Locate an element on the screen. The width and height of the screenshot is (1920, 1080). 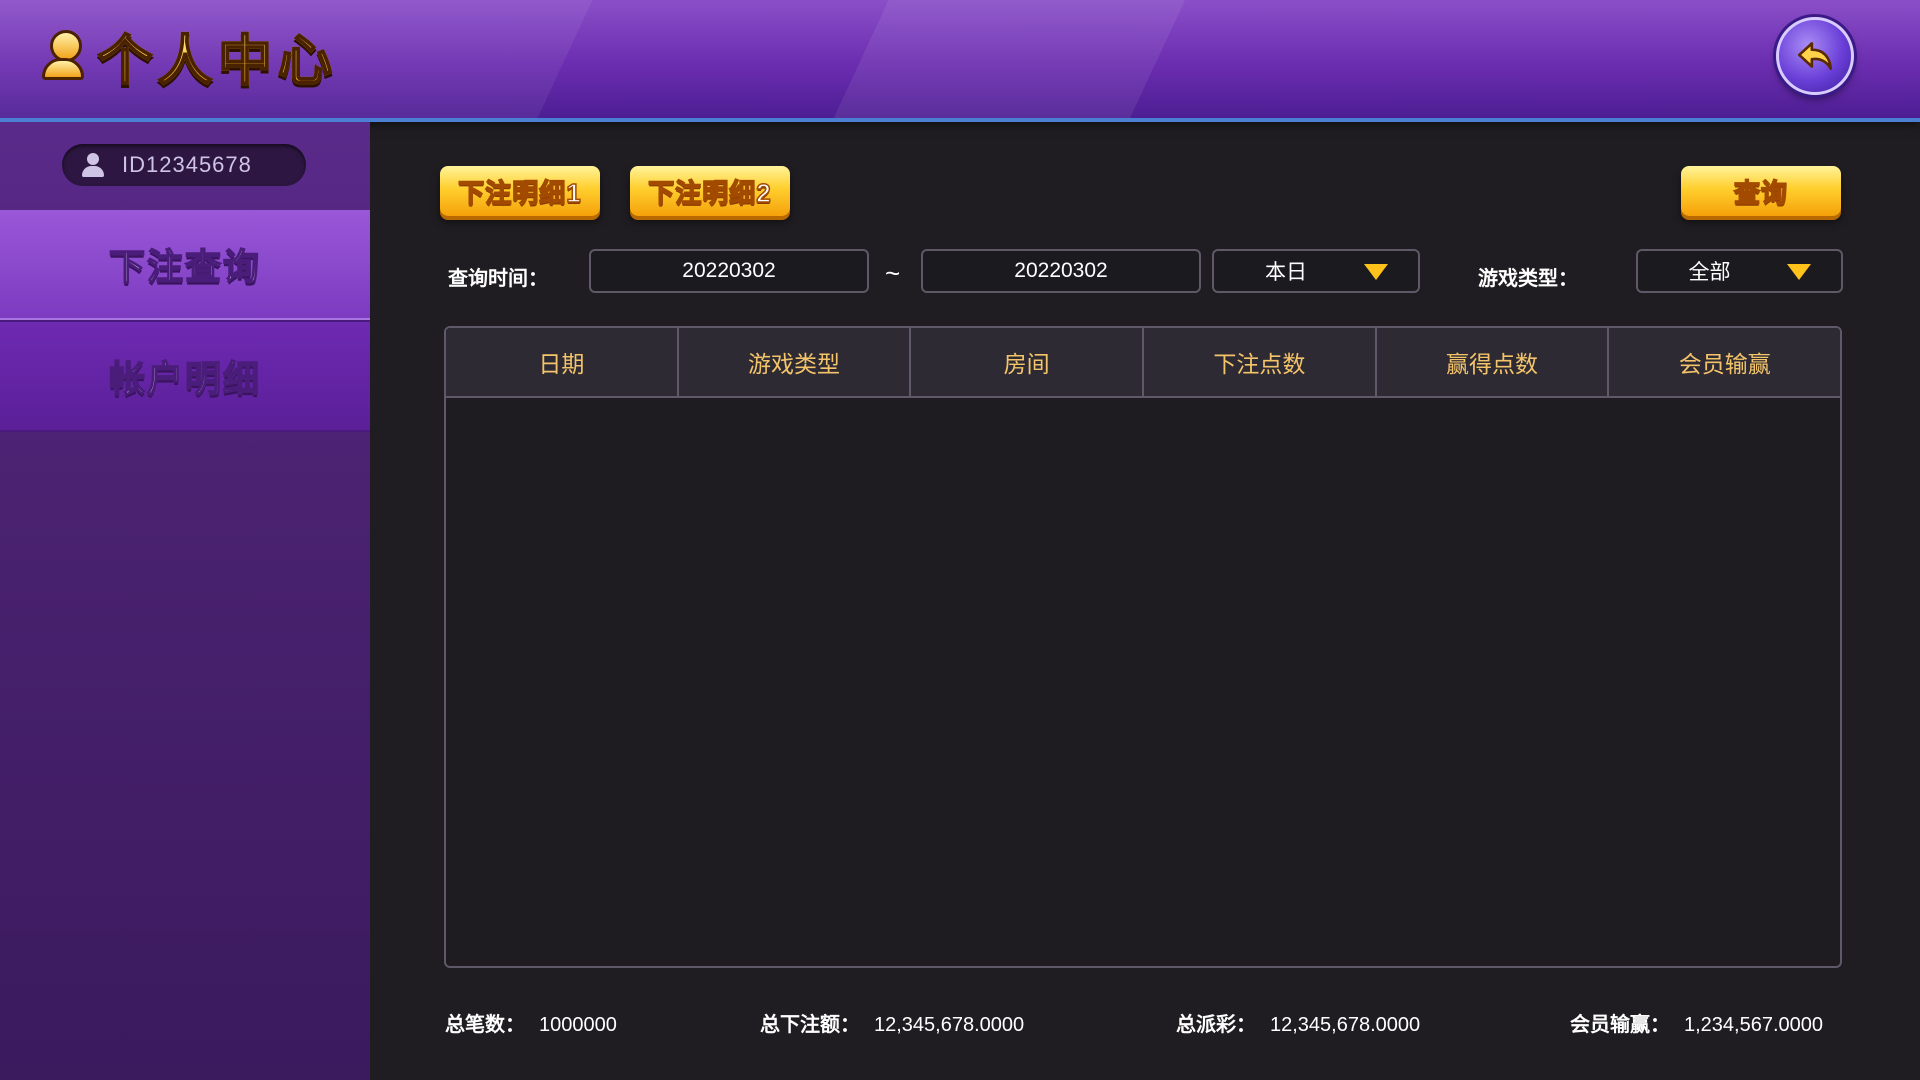
query-button: 查询 is located at coordinates (1761, 191).